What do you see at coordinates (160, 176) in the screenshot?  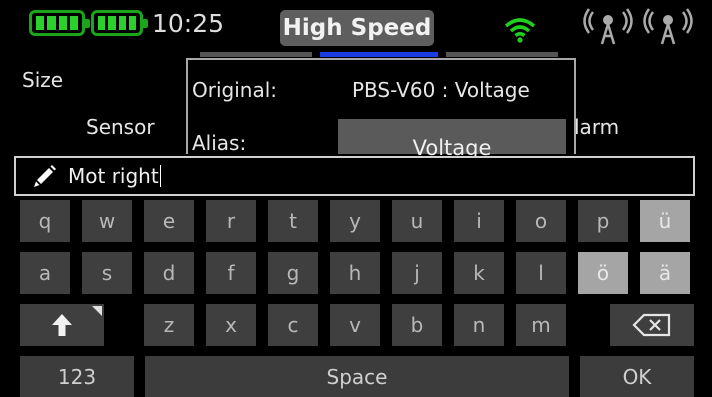 I see `text-caret` at bounding box center [160, 176].